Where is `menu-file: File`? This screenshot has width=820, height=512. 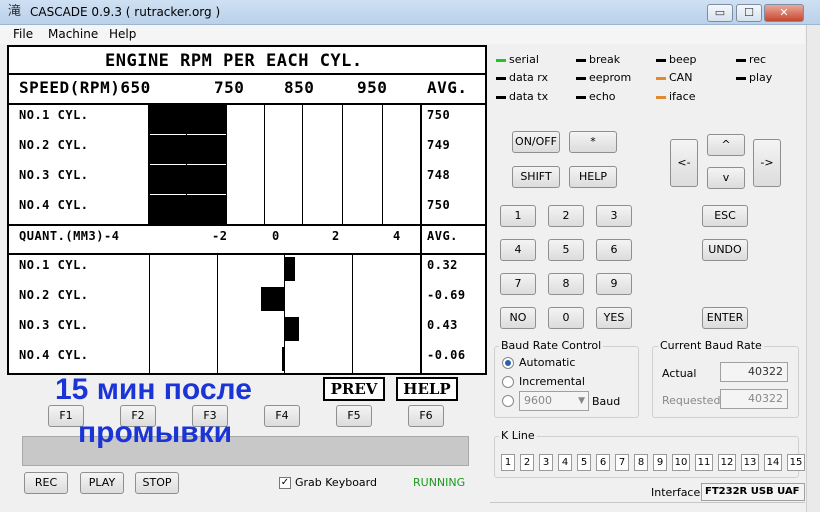 menu-file: File is located at coordinates (23, 34).